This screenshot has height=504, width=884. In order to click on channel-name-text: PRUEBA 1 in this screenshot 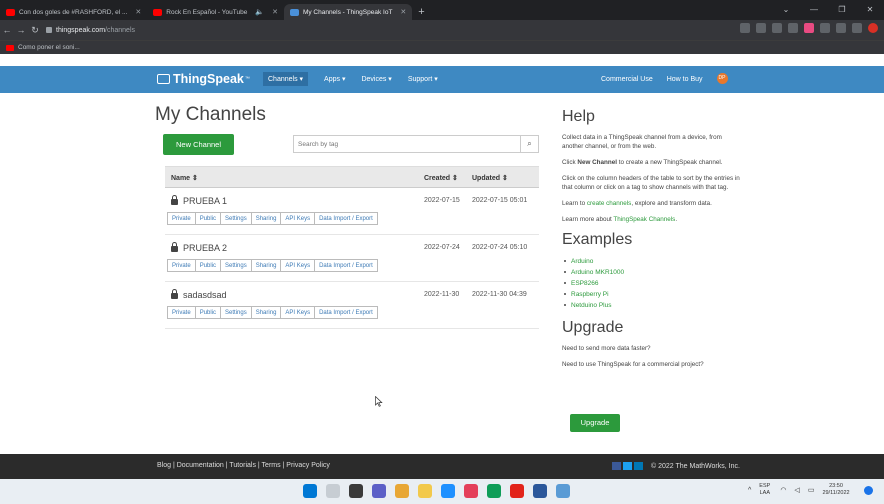, I will do `click(205, 201)`.